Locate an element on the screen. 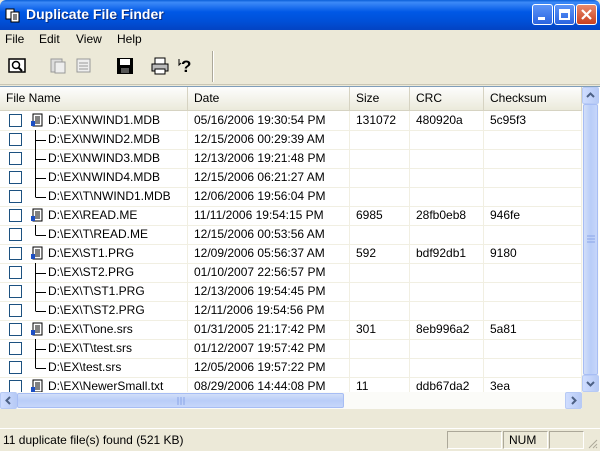 The width and height of the screenshot is (600, 451). scroll-down-button is located at coordinates (590, 383).